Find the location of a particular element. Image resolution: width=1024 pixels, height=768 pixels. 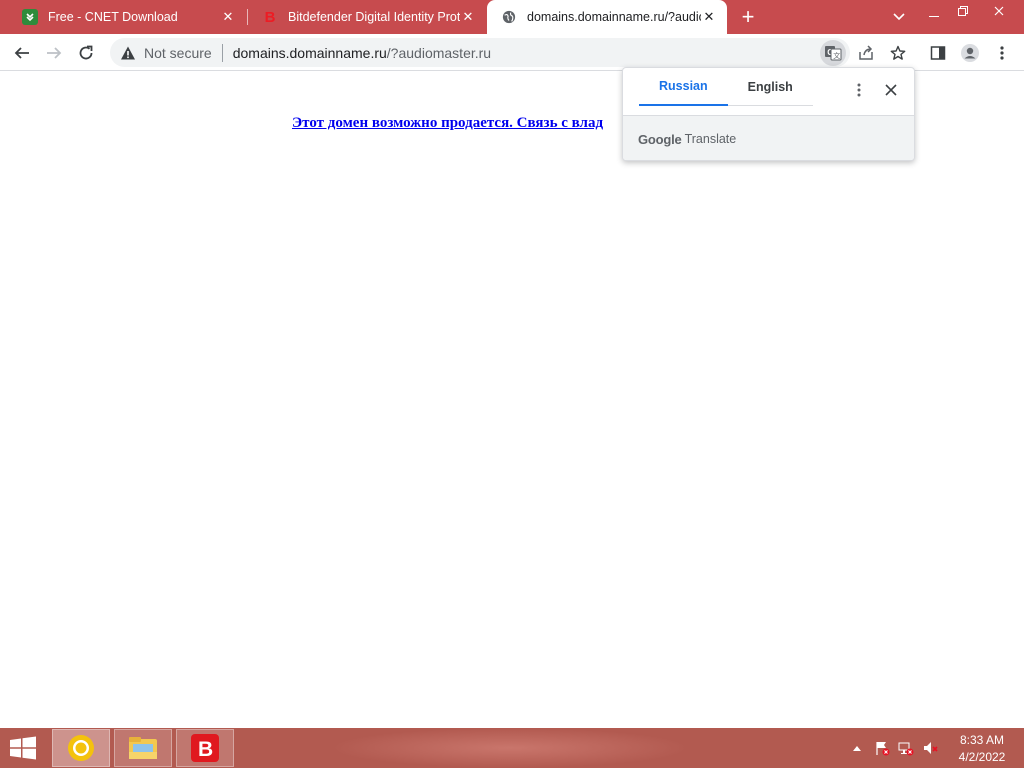

file-explorer-icon is located at coordinates (143, 748).